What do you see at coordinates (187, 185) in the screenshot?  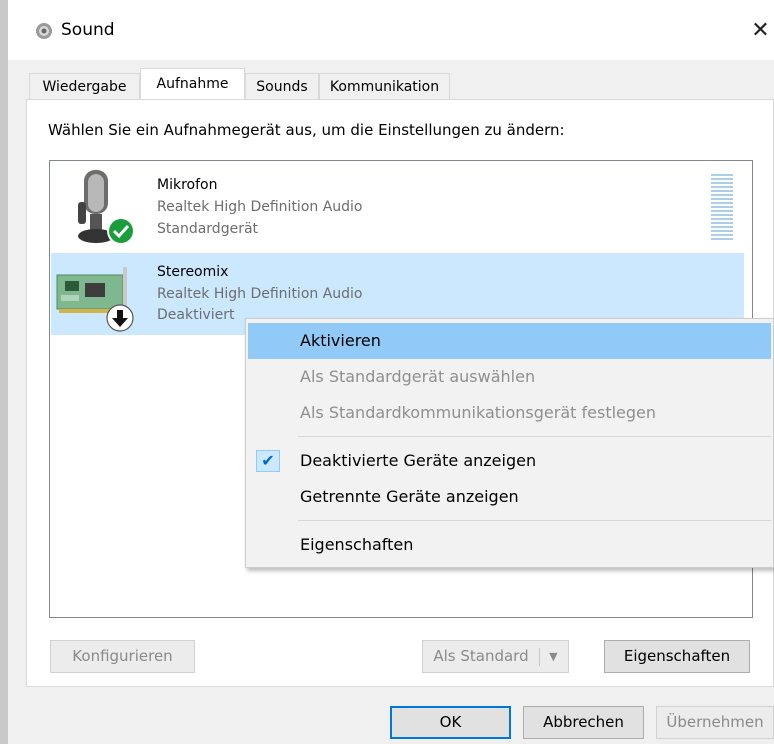 I see `device-name: Mikrofon` at bounding box center [187, 185].